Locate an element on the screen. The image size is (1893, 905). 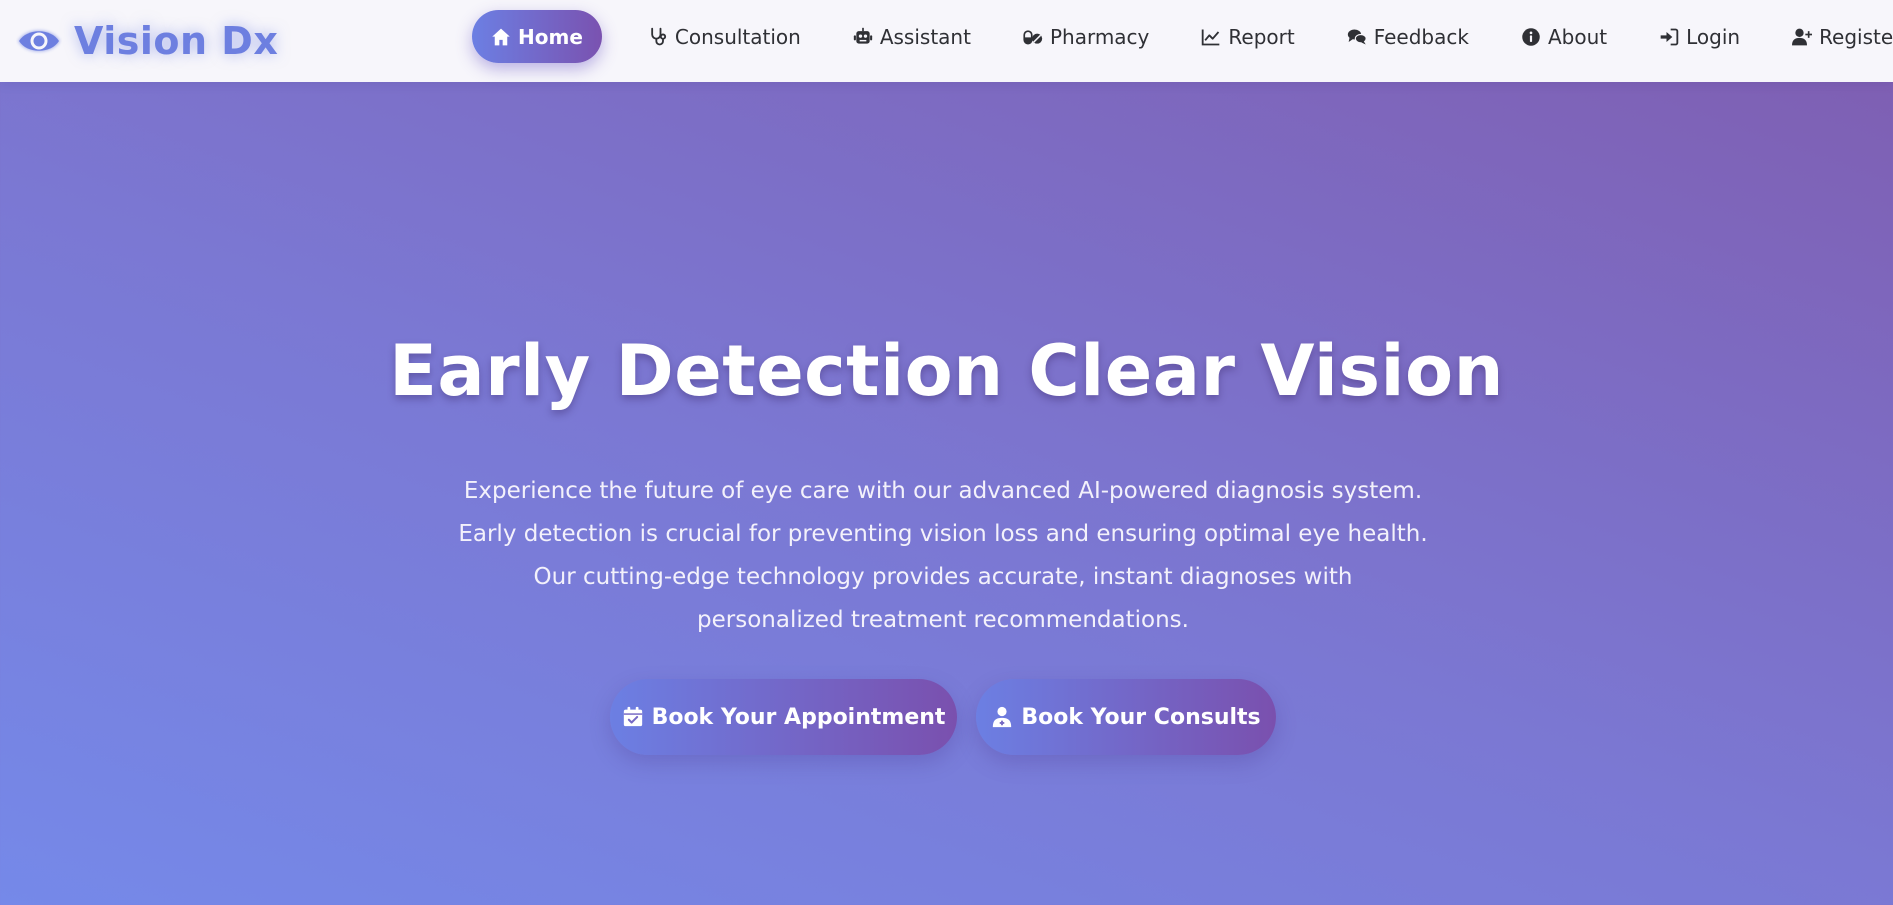
book-consults-button: Book Your Consults is located at coordinates (1126, 717).